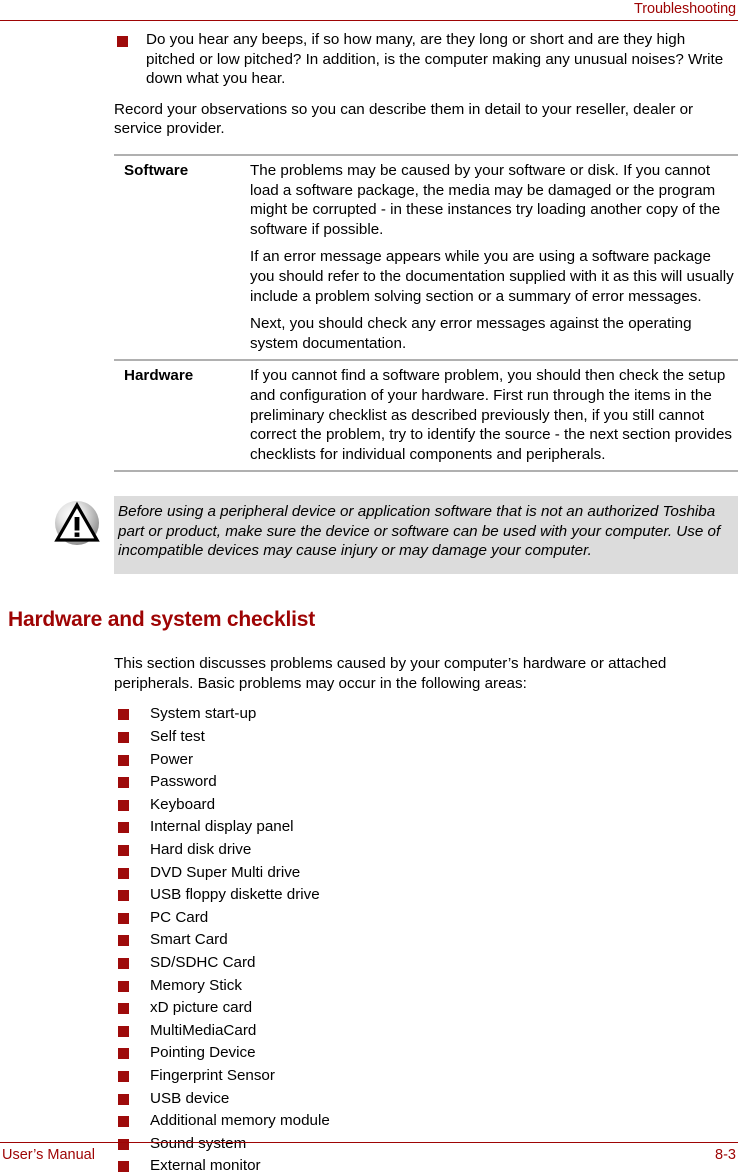  Describe the element at coordinates (196, 985) in the screenshot. I see `list-item-label: Memory Stick` at that location.